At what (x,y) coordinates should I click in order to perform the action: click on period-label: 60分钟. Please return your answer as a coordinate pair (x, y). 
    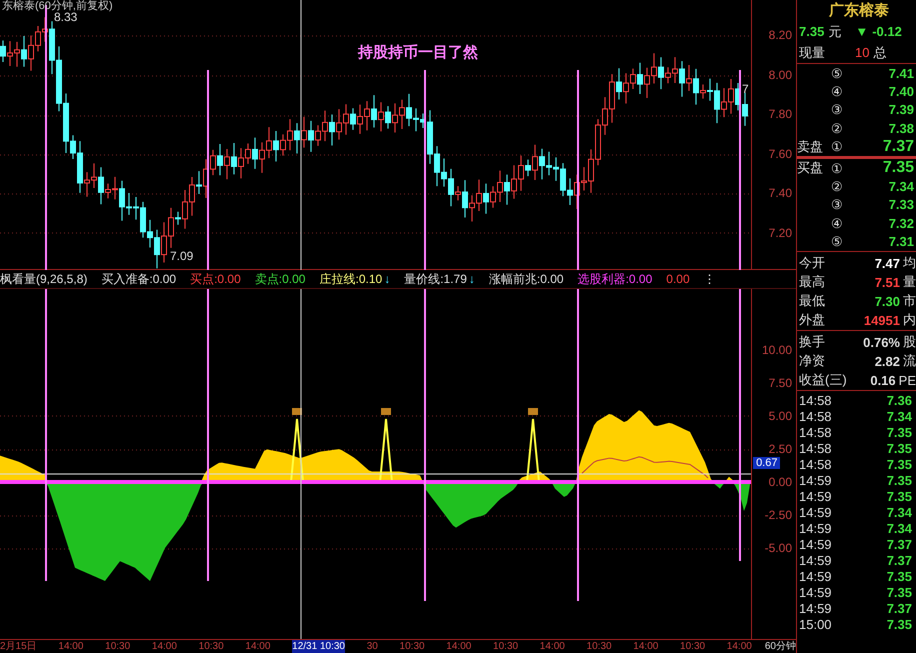
    Looking at the image, I should click on (780, 646).